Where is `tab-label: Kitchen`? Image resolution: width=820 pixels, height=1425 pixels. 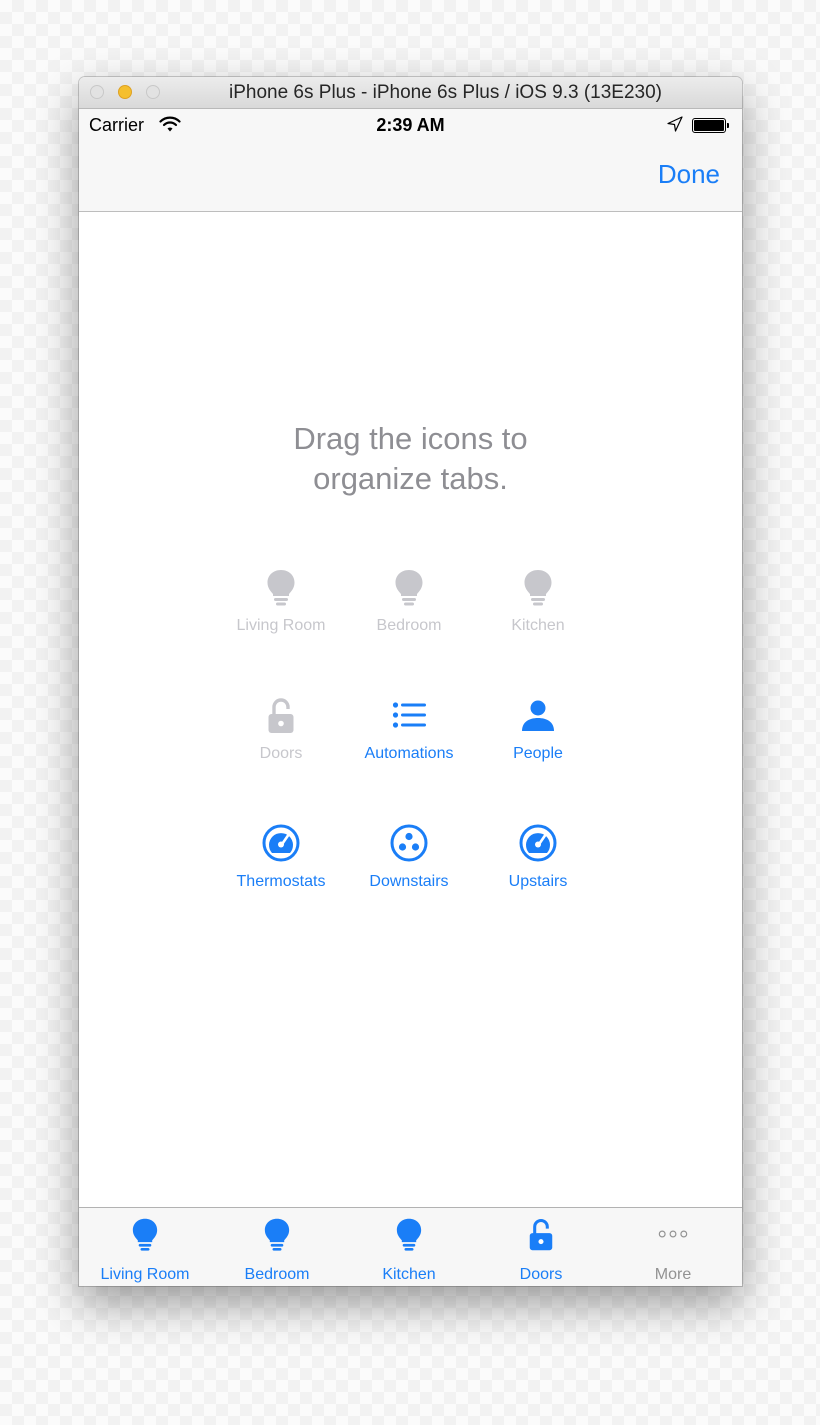 tab-label: Kitchen is located at coordinates (409, 1274).